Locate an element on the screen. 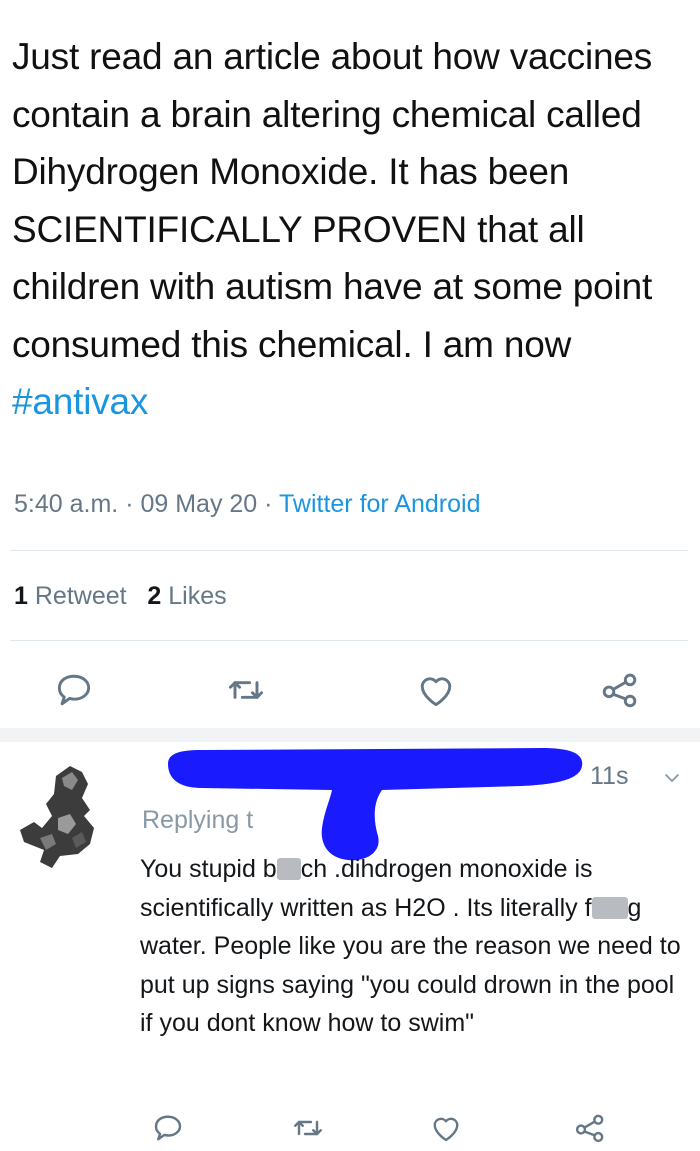  tweet-date: 09 May 20 is located at coordinates (199, 504).